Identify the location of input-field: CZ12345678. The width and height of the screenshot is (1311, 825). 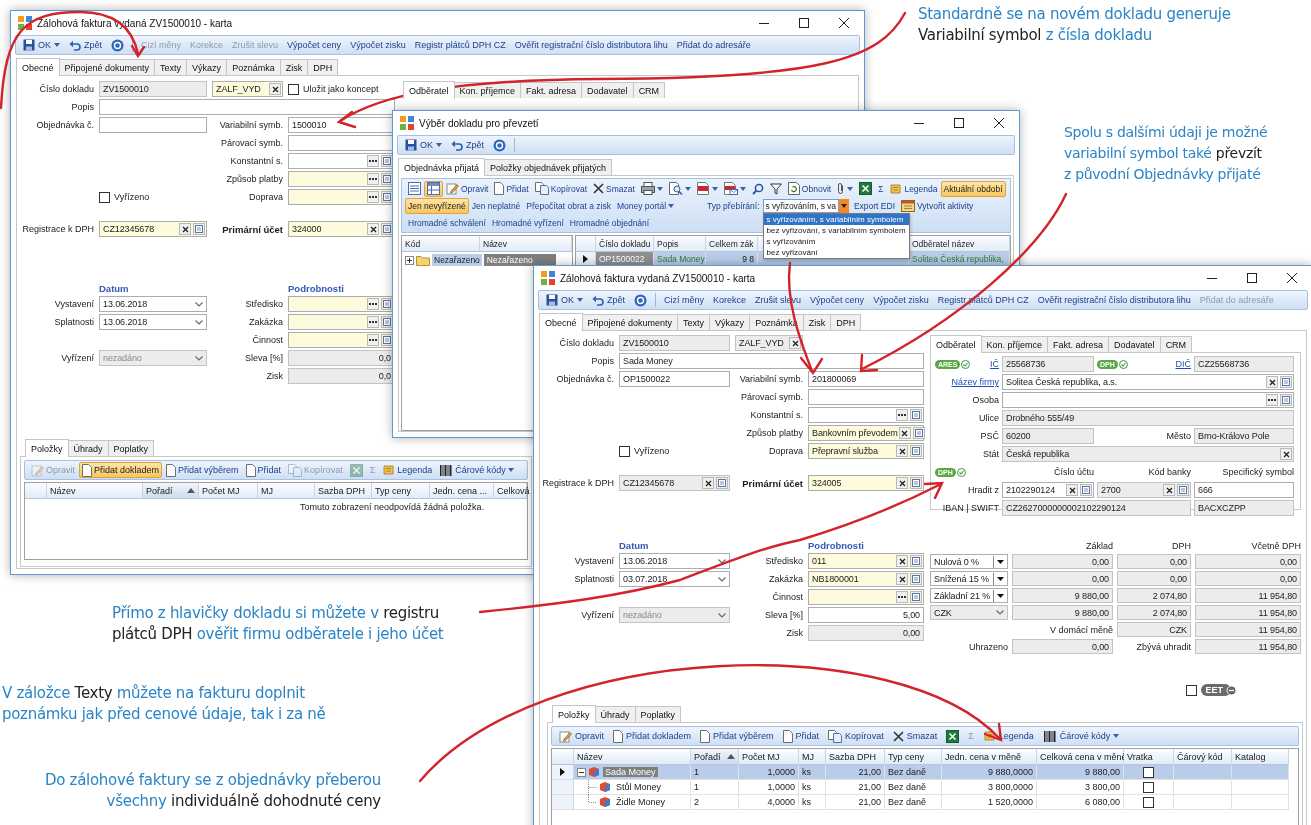
(674, 483).